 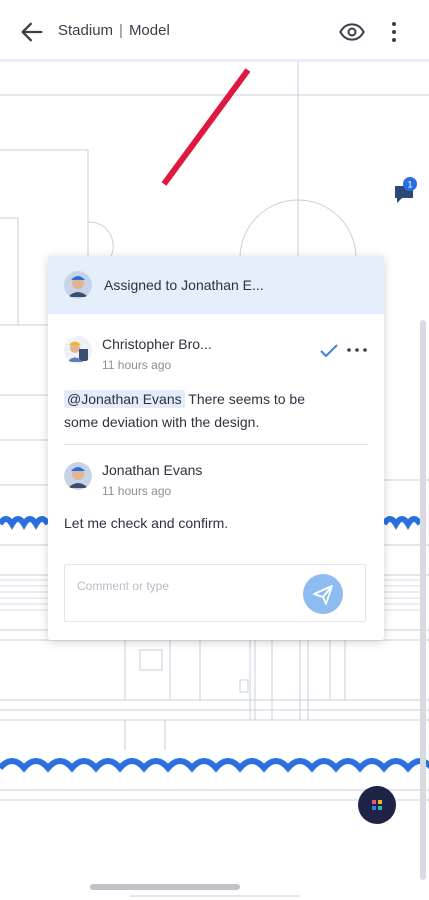 I want to click on cloud-markup-left, so click(x=25, y=523).